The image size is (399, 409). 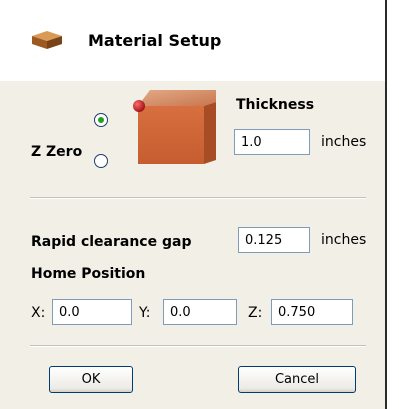 What do you see at coordinates (57, 152) in the screenshot?
I see `z-zero-label: Z Zero` at bounding box center [57, 152].